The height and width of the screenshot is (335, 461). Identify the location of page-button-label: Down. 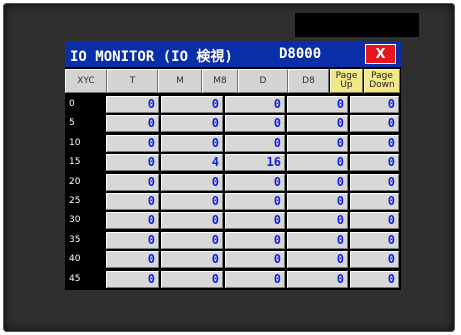
(382, 85).